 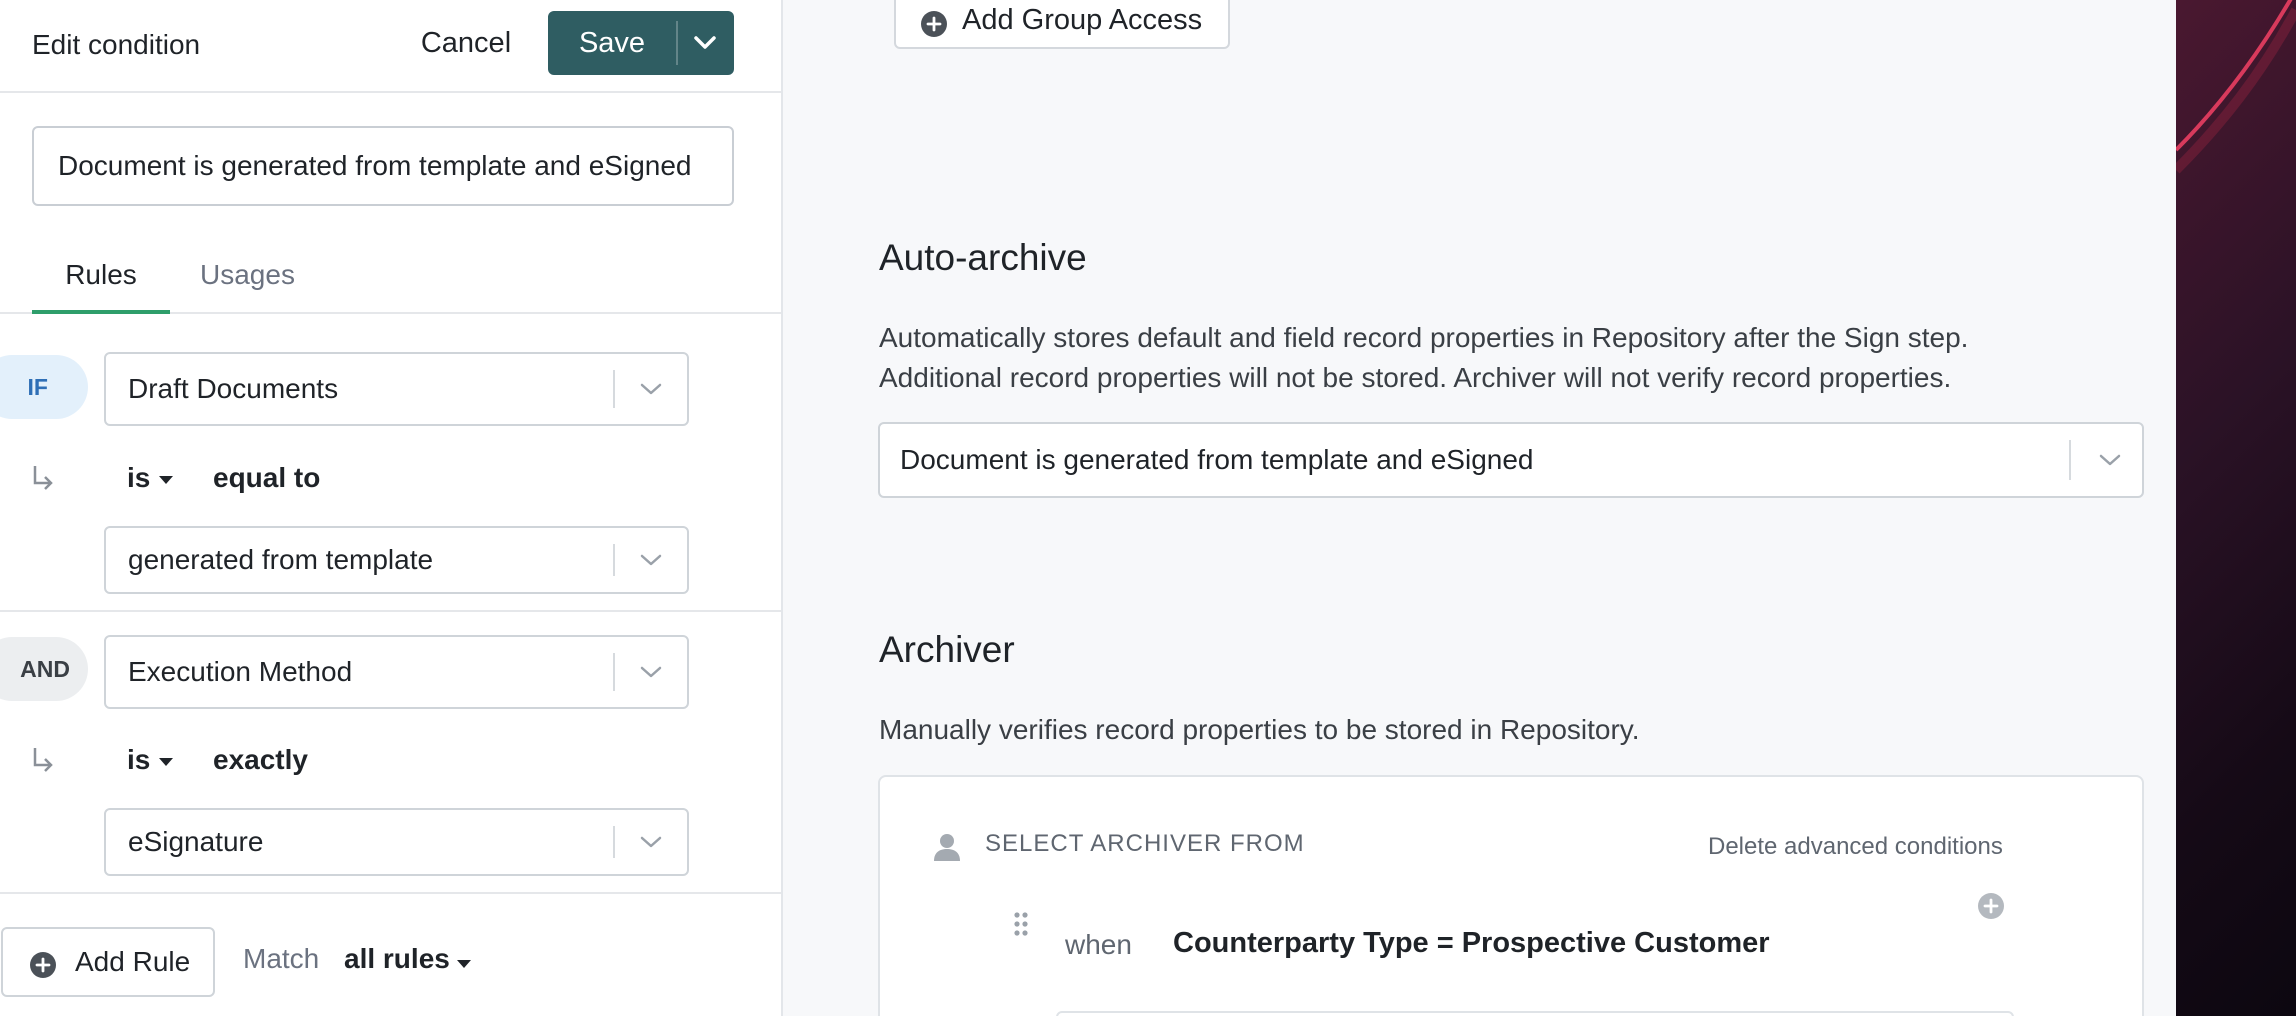 What do you see at coordinates (397, 959) in the screenshot?
I see `match-dropdown: all rules` at bounding box center [397, 959].